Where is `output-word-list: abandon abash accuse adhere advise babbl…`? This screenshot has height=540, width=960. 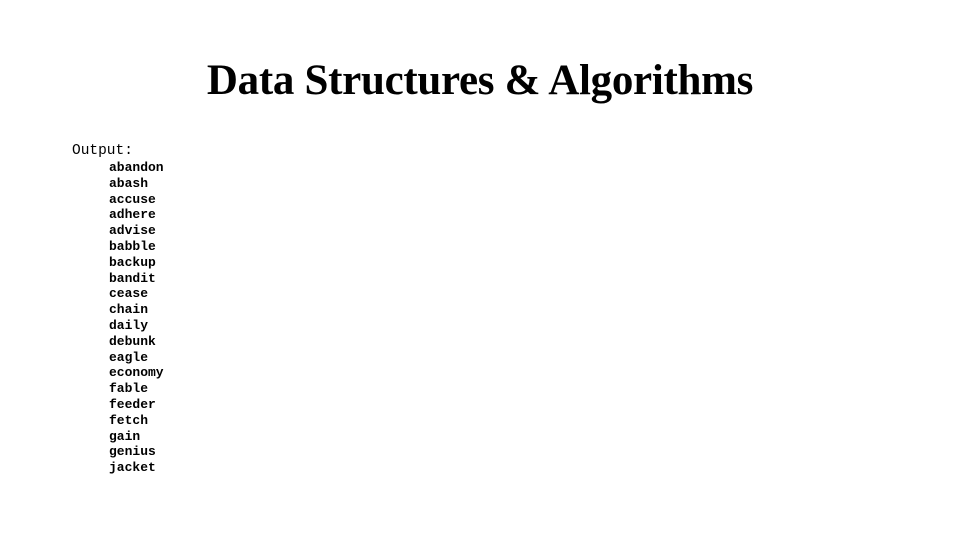 output-word-list: abandon abash accuse adhere advise babbl… is located at coordinates (136, 318).